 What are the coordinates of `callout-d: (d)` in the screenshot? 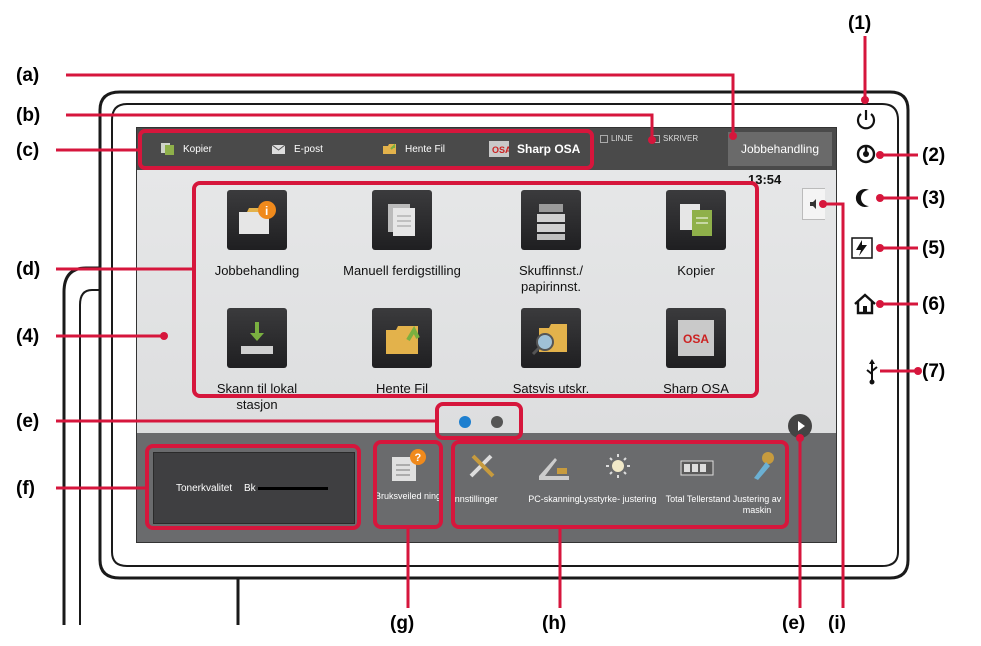 It's located at (28, 269).